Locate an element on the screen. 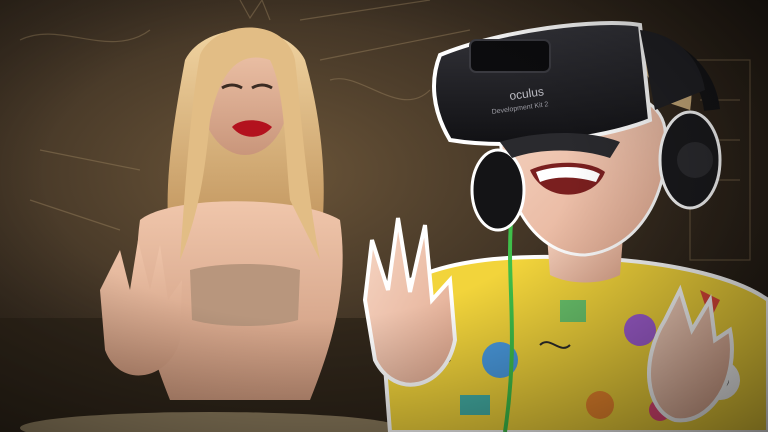 Image resolution: width=768 pixels, height=432 pixels. headphone-left-cup is located at coordinates (498, 190).